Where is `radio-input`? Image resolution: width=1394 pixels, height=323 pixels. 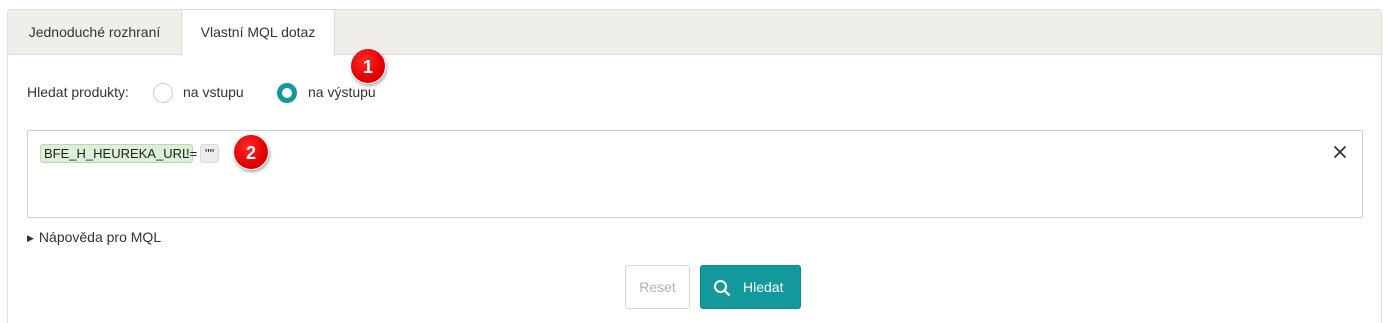 radio-input is located at coordinates (163, 93).